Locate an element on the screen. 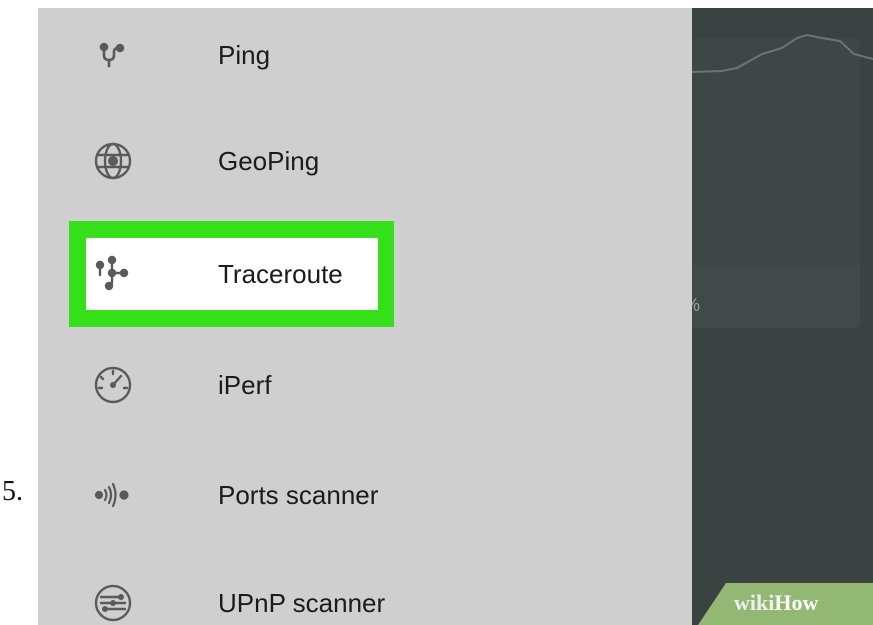  globe-icon is located at coordinates (113, 161).